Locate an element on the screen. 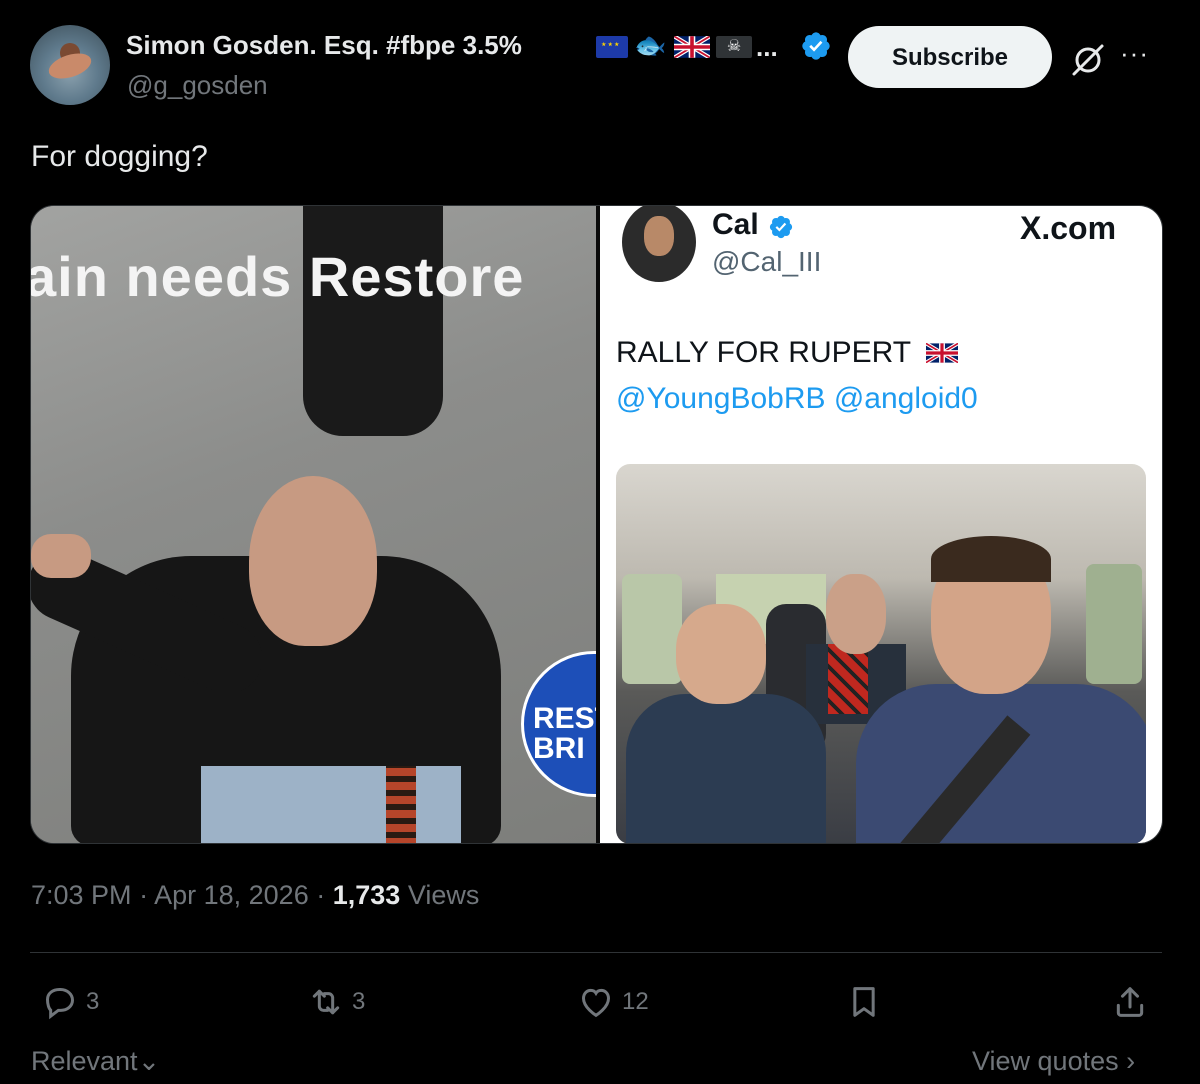  passenger-front-body is located at coordinates (726, 768).